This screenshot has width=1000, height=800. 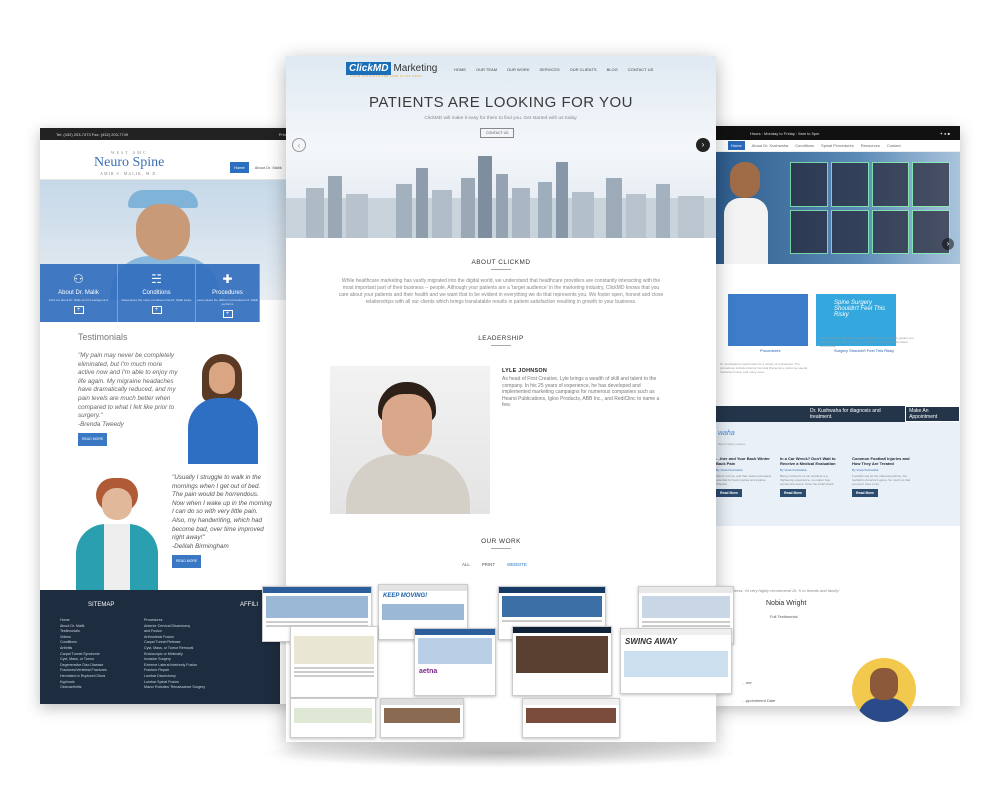 What do you see at coordinates (405, 596) in the screenshot?
I see `thumb-headline: KEEP MOVING!` at bounding box center [405, 596].